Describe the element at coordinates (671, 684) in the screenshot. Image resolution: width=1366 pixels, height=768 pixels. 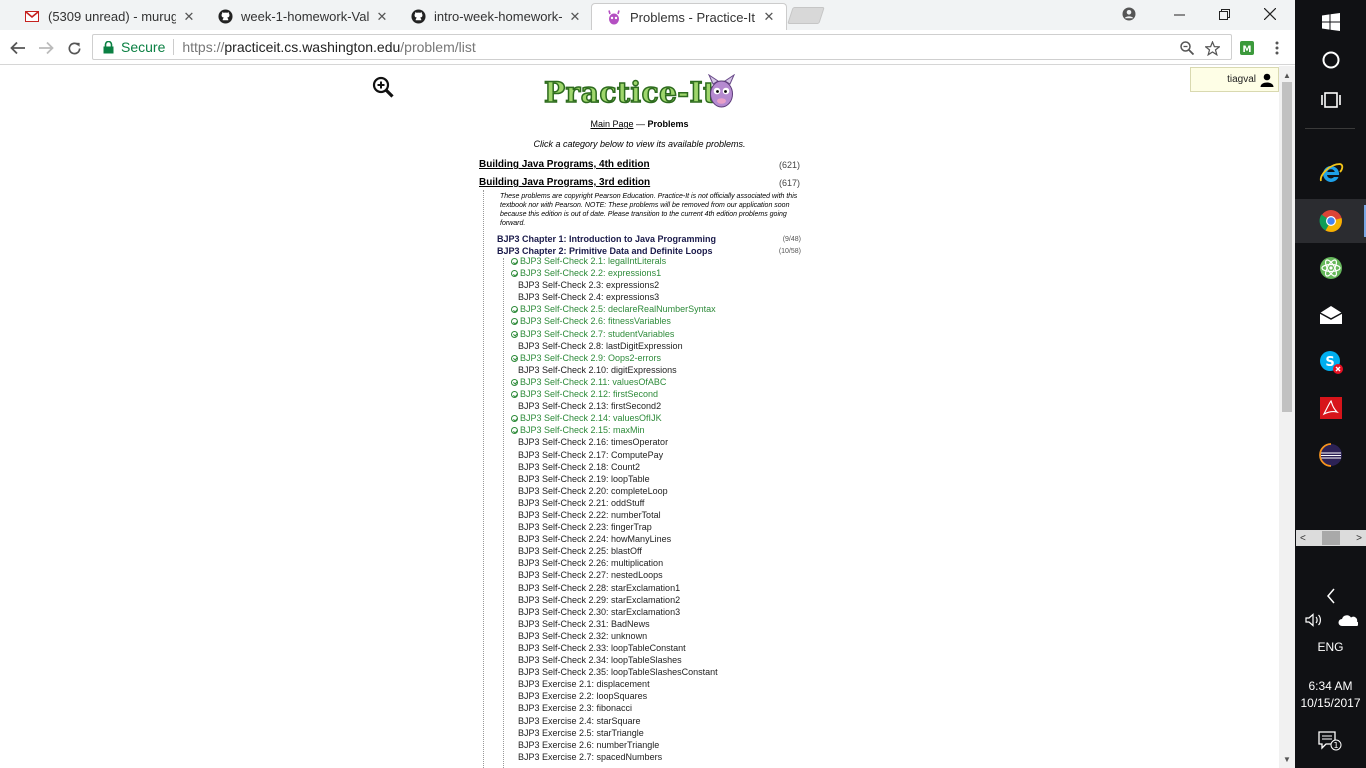
I see `problem-link: BJP3 Exercise 2.1: displacement` at that location.